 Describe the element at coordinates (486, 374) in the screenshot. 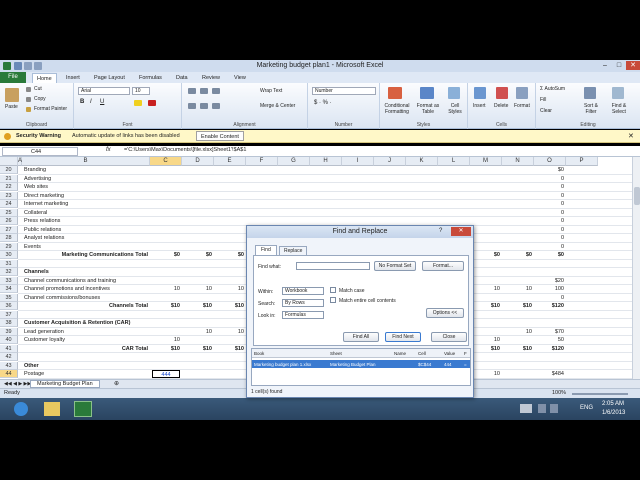

I see `cell-m44: 10` at that location.